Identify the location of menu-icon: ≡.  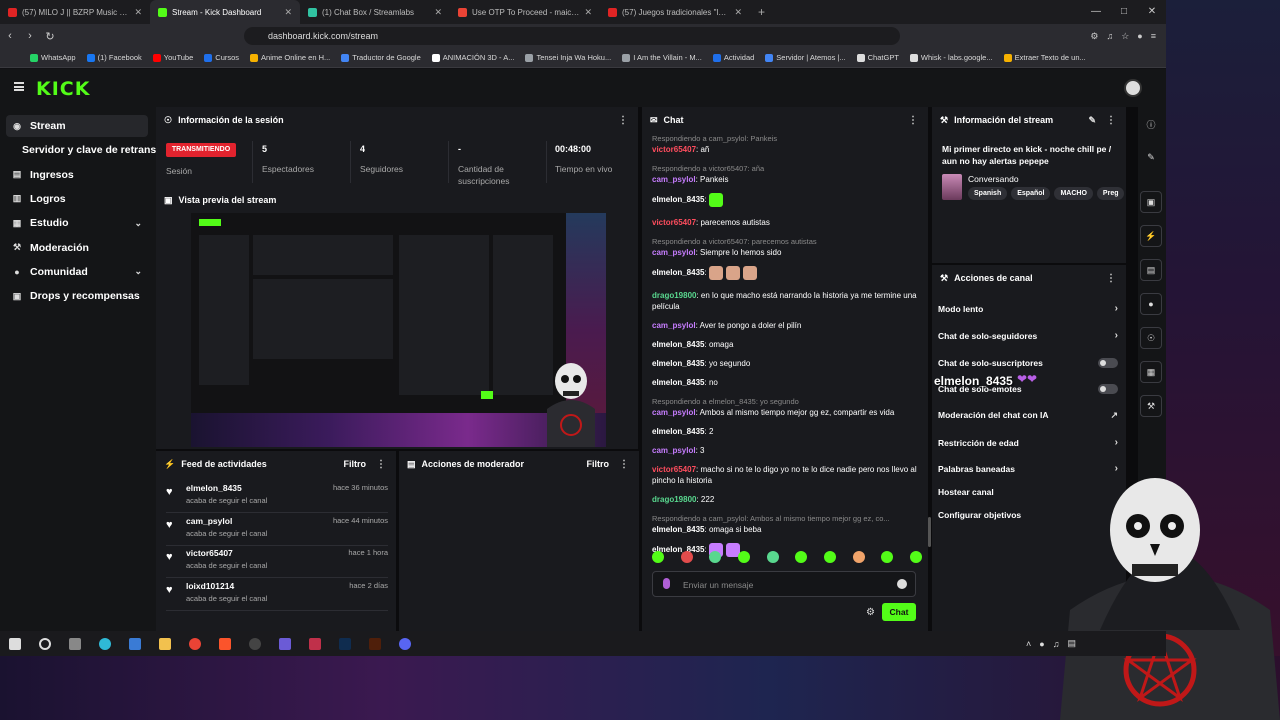
(1153, 36).